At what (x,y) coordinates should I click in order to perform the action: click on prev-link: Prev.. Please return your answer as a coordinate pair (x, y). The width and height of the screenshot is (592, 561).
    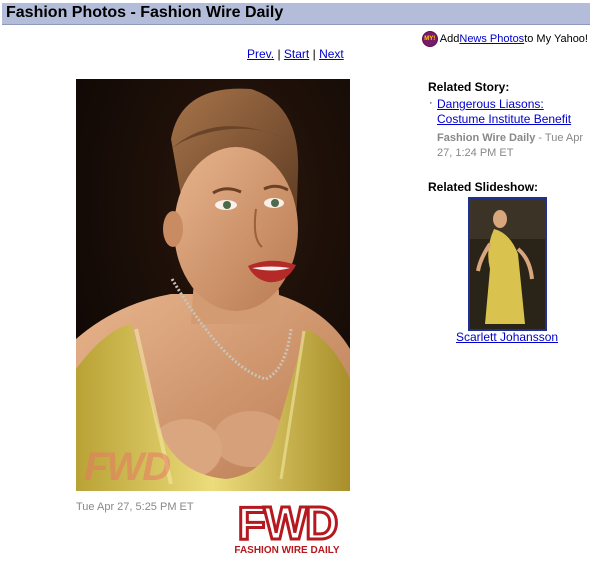
    Looking at the image, I should click on (260, 54).